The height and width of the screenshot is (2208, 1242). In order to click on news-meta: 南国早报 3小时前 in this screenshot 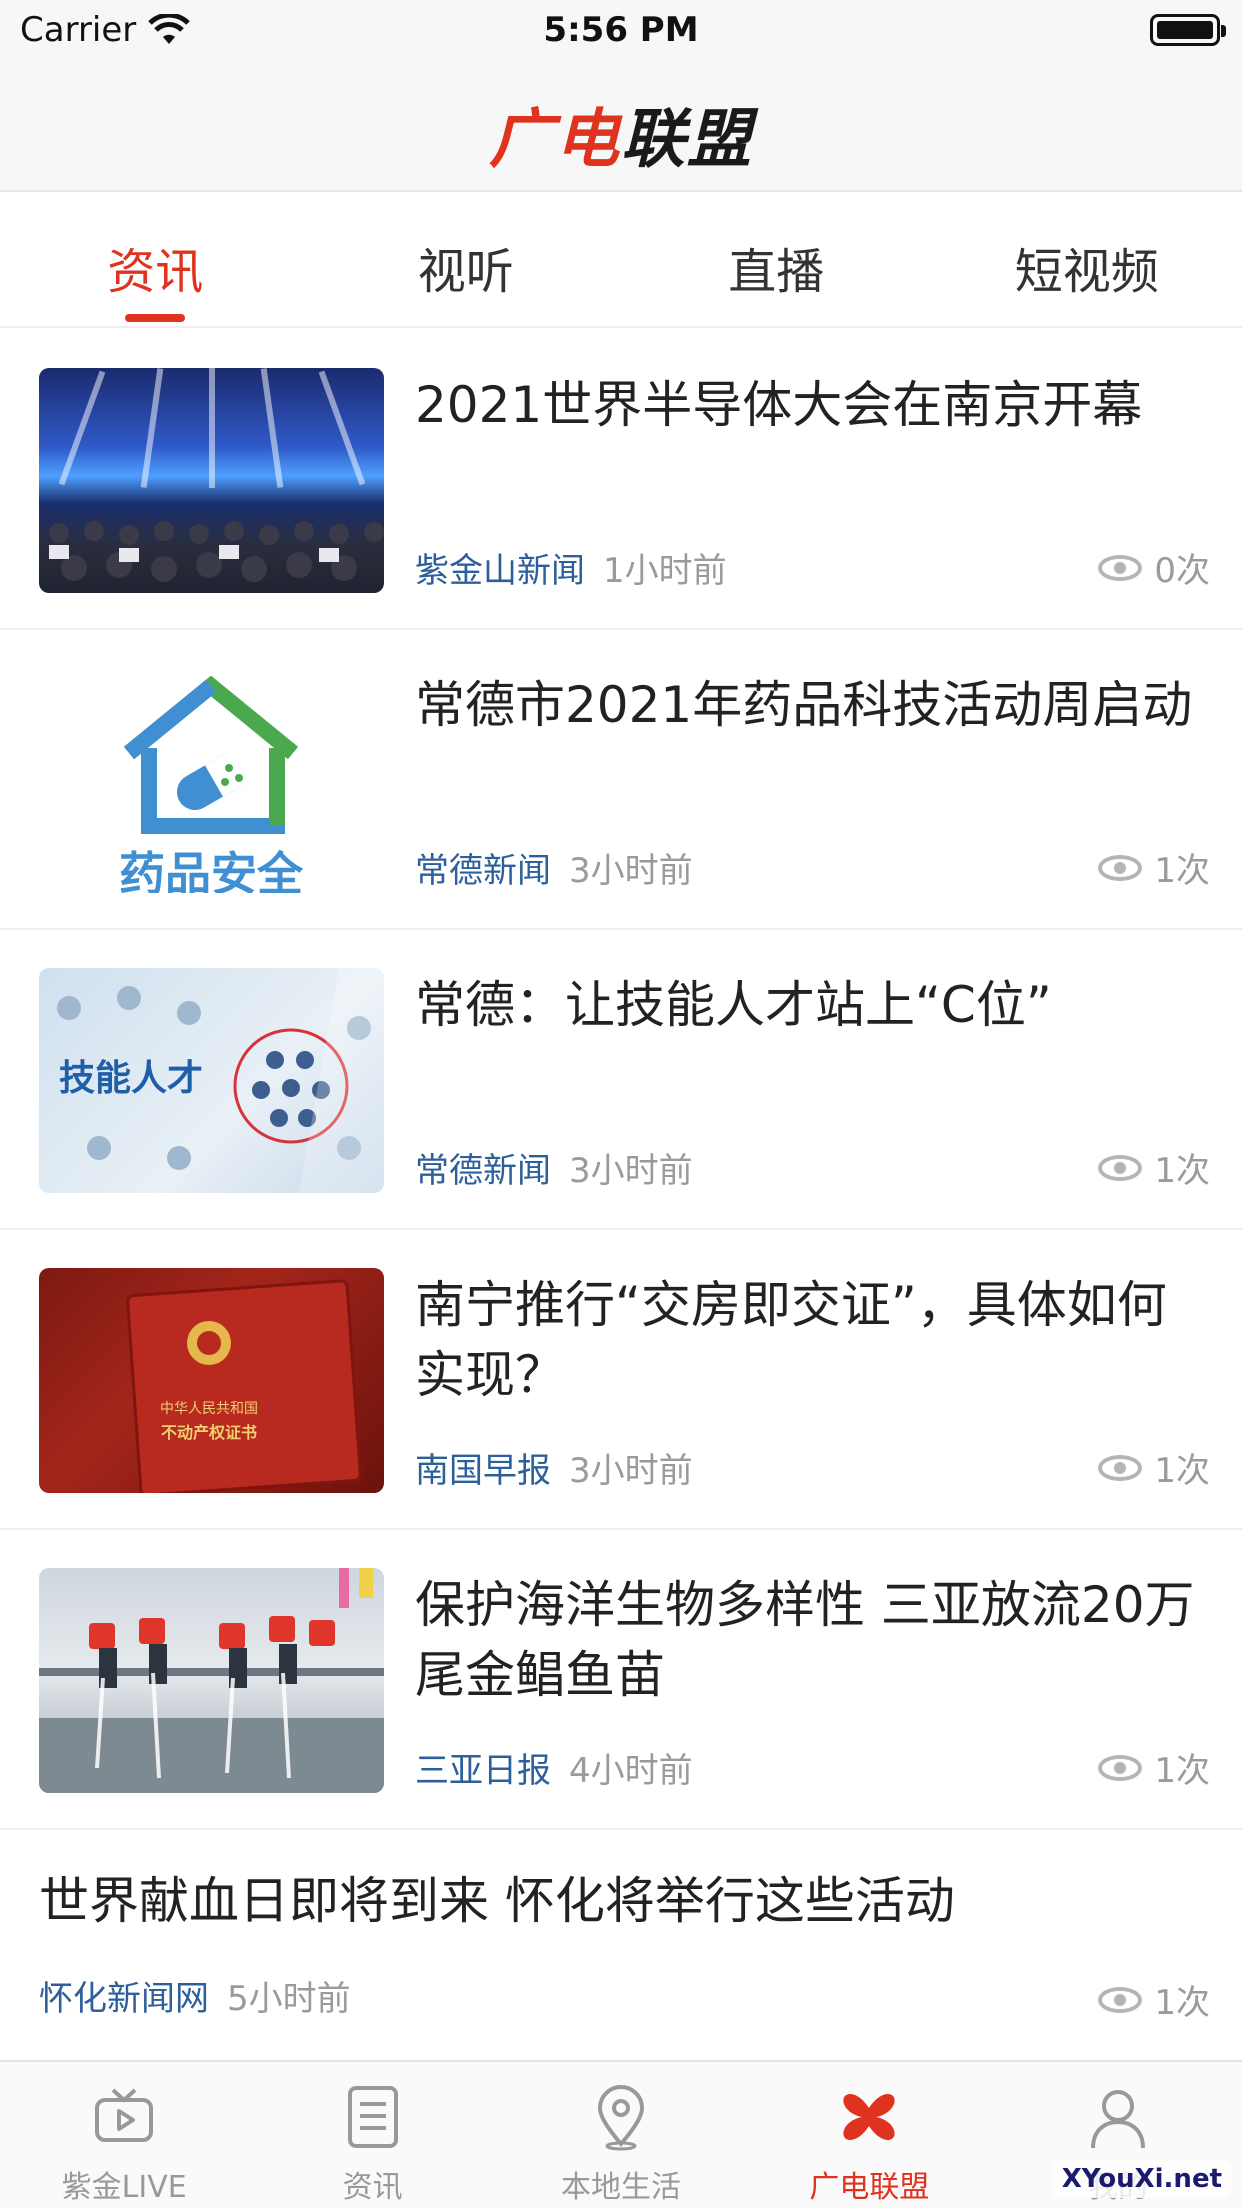, I will do `click(554, 1467)`.